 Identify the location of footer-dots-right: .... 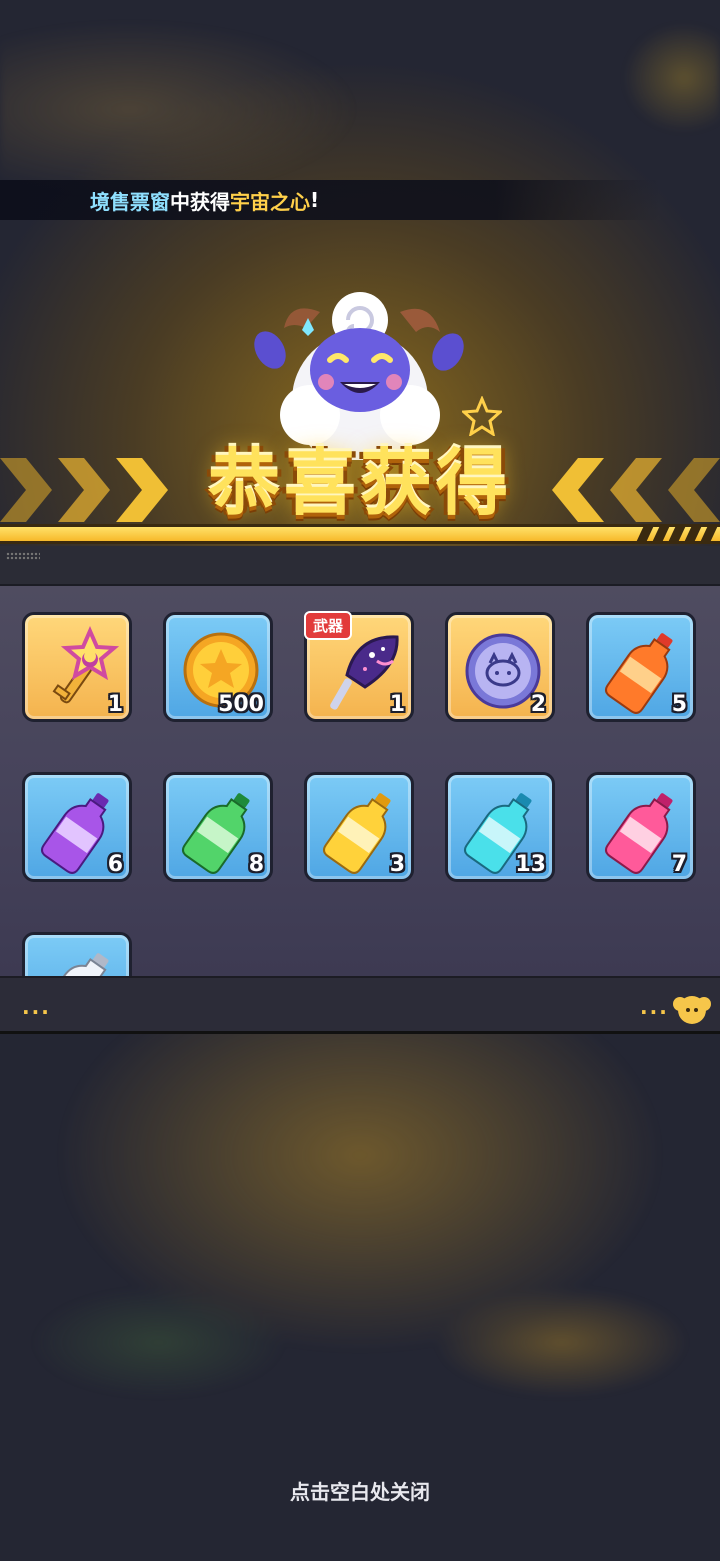
(654, 1007).